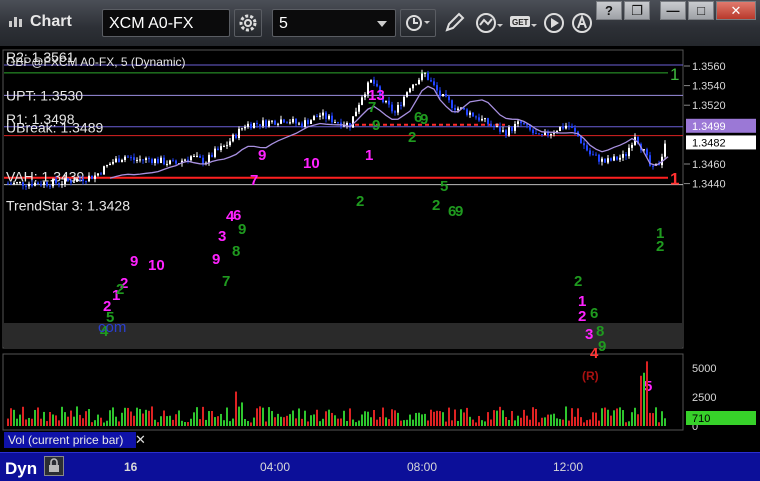 The width and height of the screenshot is (760, 481). Describe the element at coordinates (436, 205) in the screenshot. I see `sequence-count: 2` at that location.